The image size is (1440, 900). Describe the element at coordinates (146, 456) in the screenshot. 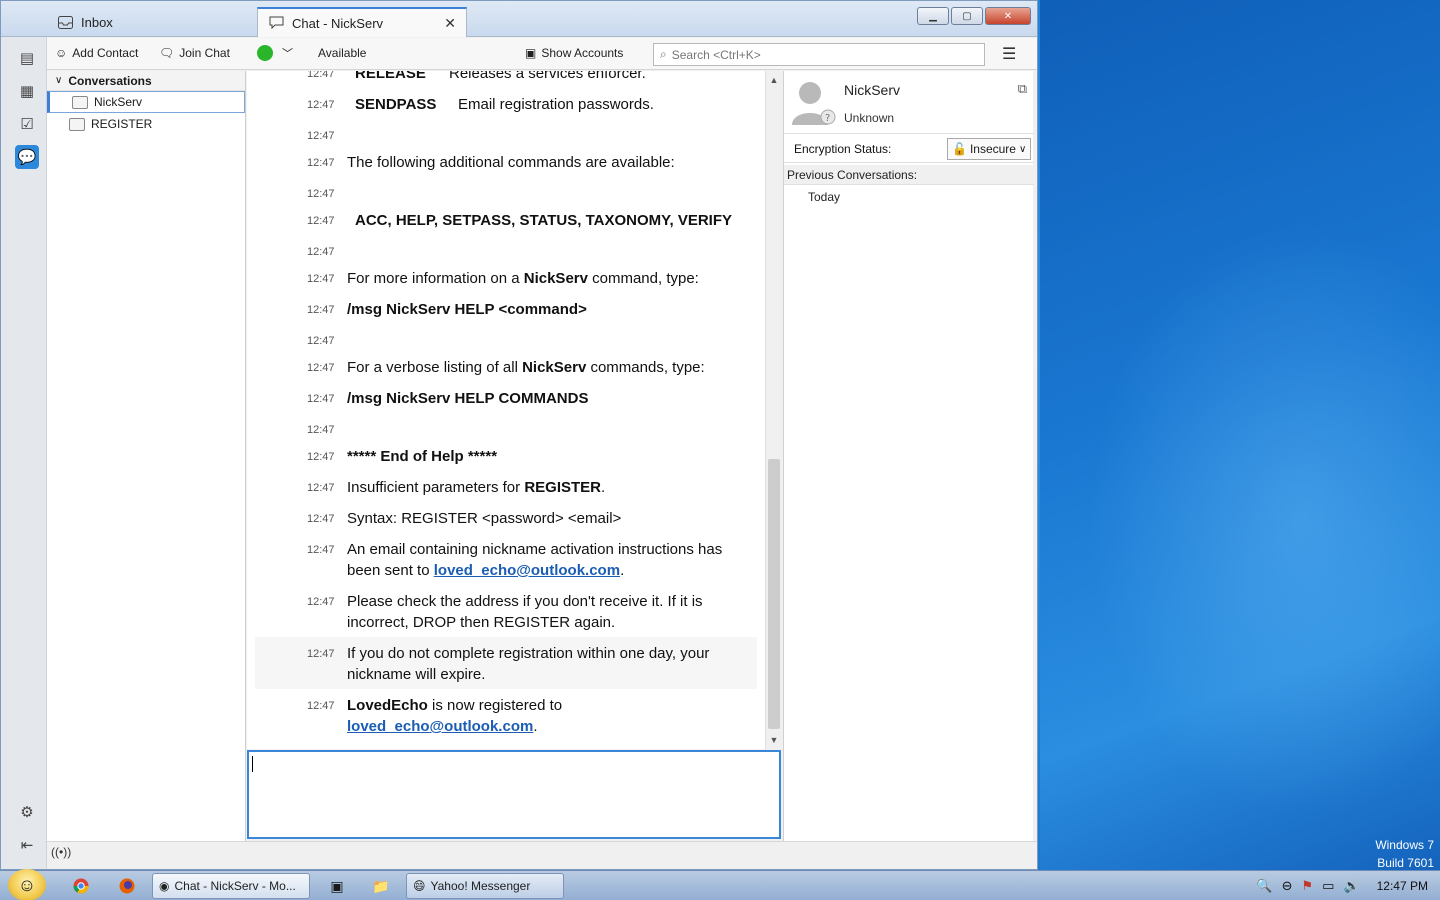

I see `conversations-pane: ∨ Conversations NickServ REGISTER` at that location.